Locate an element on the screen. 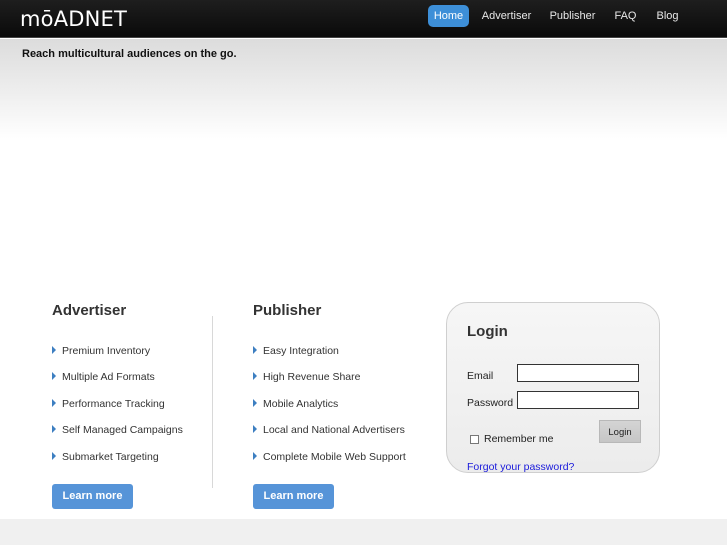 The height and width of the screenshot is (545, 727). publisher-feature: Complete Mobile Web Support is located at coordinates (329, 457).